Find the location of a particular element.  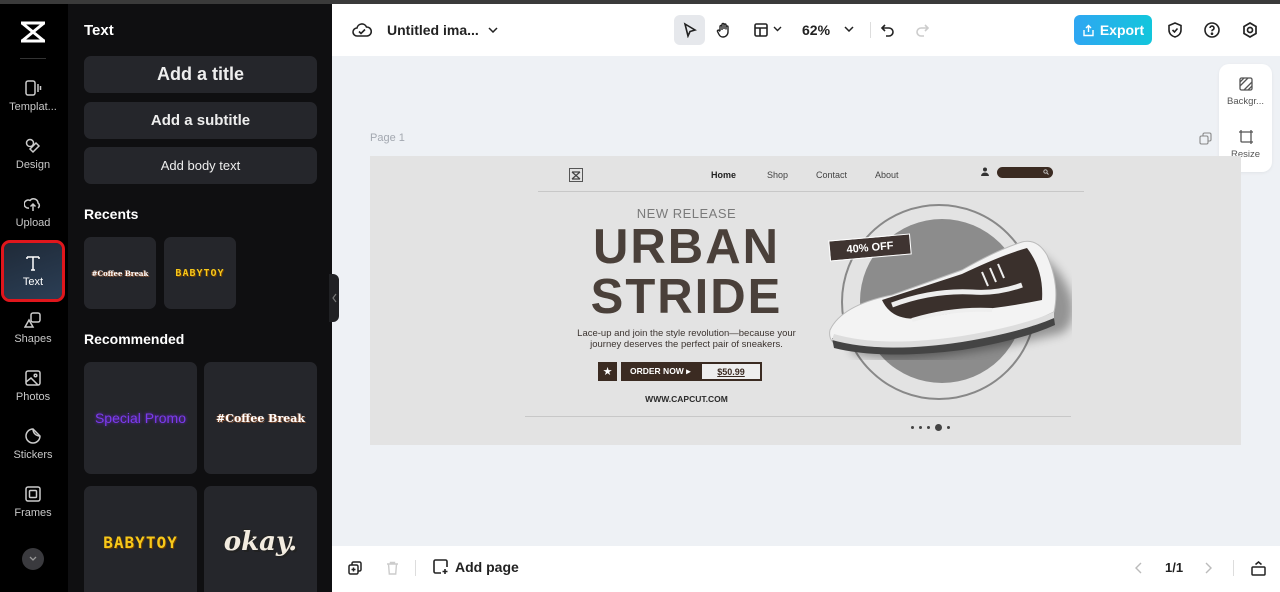

rail-item-stickers: Stickers is located at coordinates (33, 444).